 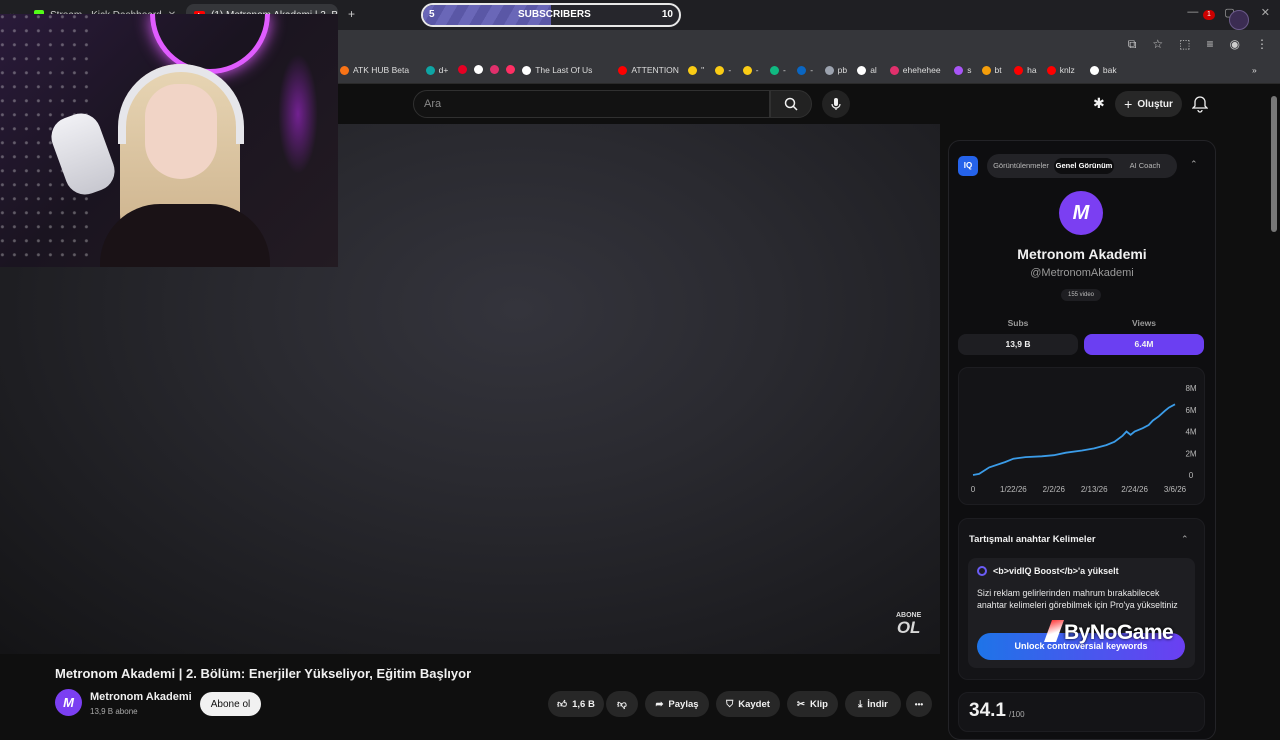 What do you see at coordinates (1013, 489) in the screenshot?
I see `x-tick-label: 1/22/26` at bounding box center [1013, 489].